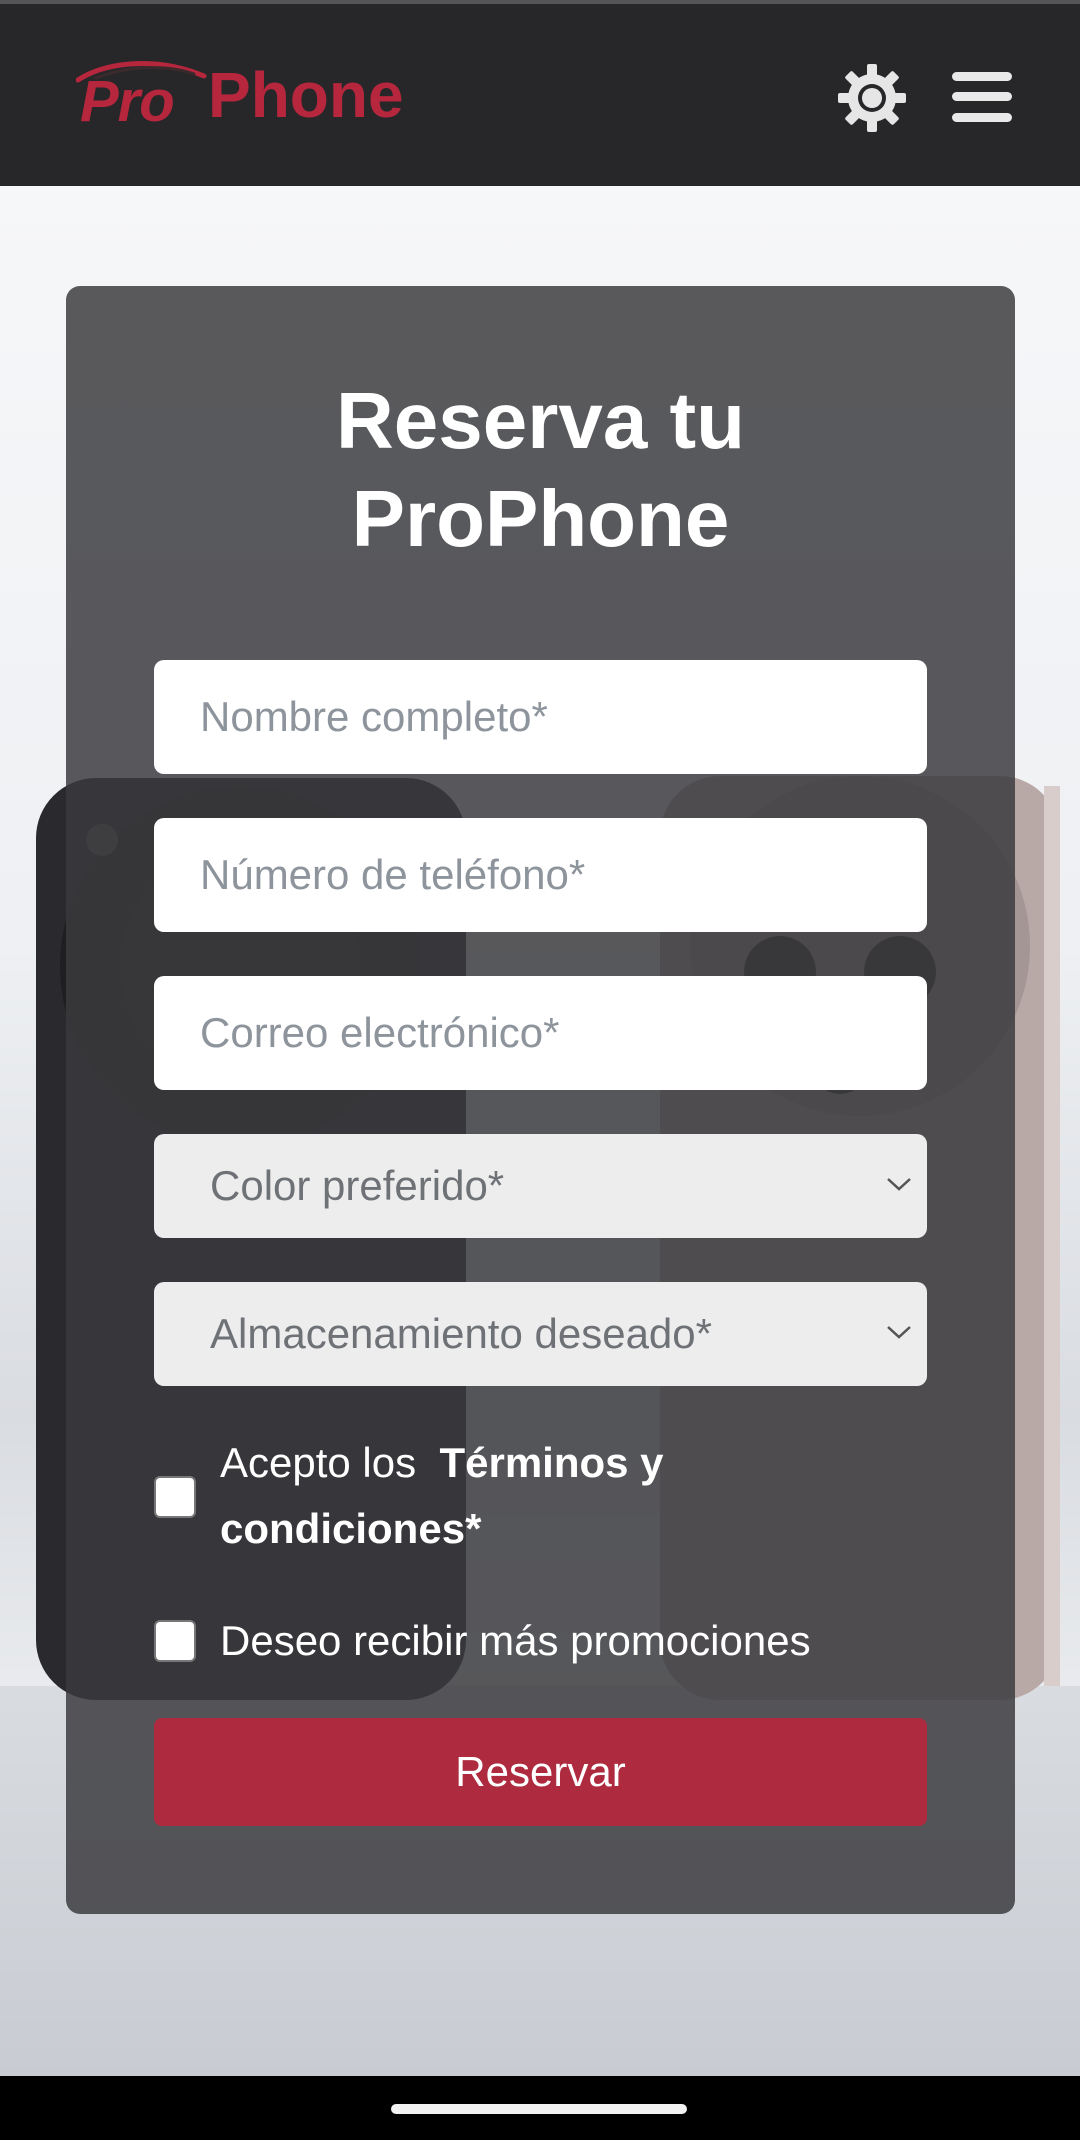 The width and height of the screenshot is (1080, 2140). Describe the element at coordinates (357, 1185) in the screenshot. I see `color-select-label: Color preferido*` at that location.